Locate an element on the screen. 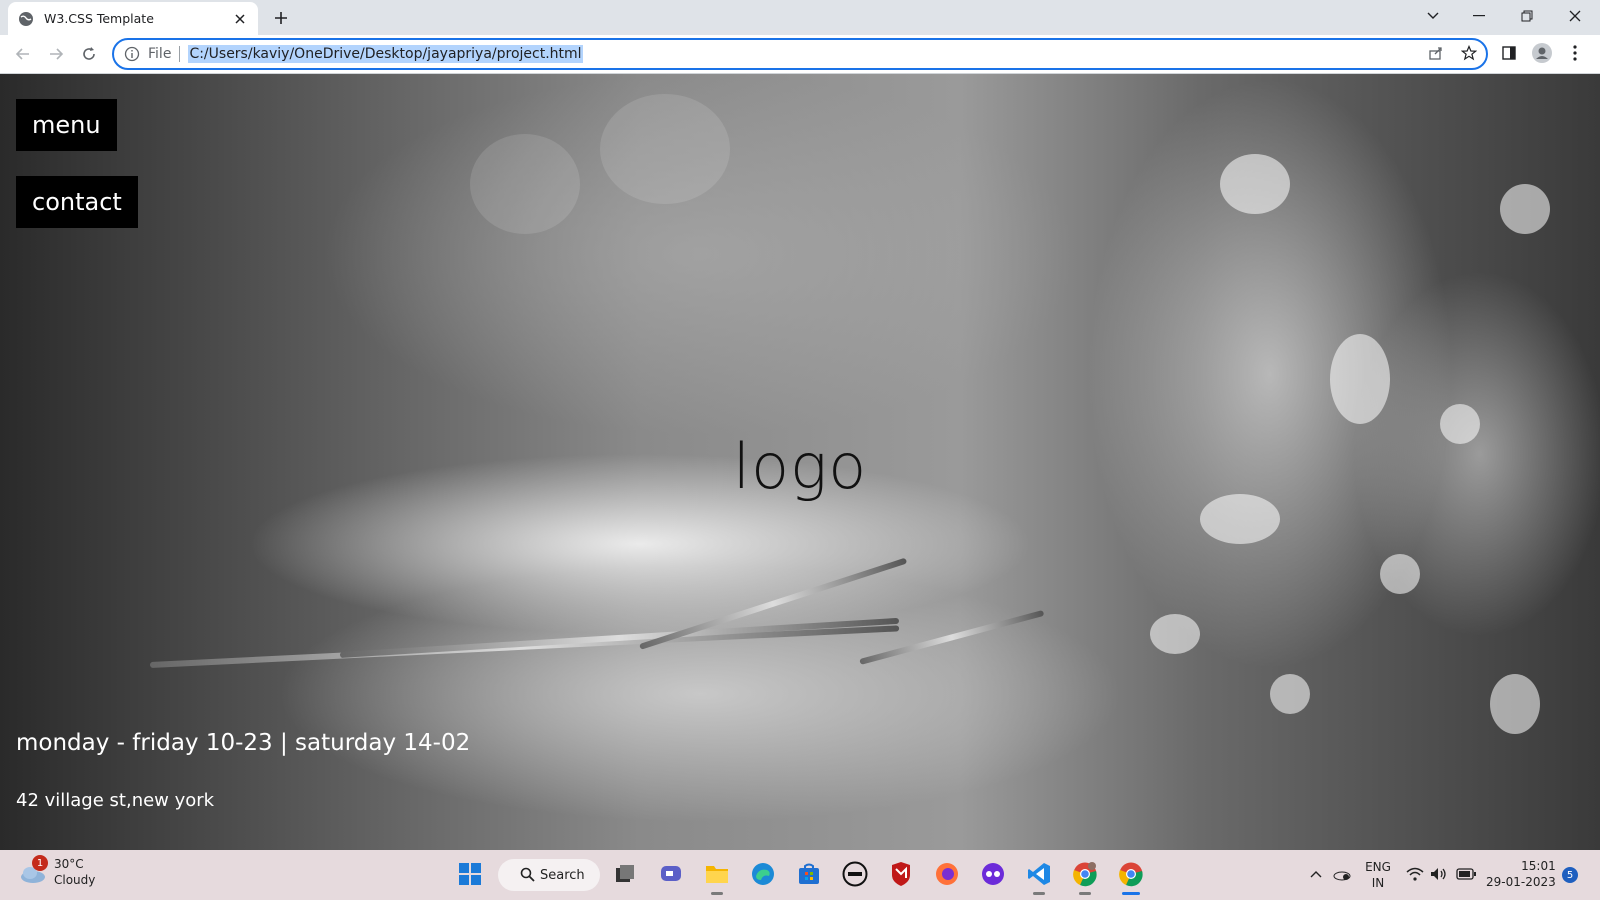  reload-icon is located at coordinates (89, 54).